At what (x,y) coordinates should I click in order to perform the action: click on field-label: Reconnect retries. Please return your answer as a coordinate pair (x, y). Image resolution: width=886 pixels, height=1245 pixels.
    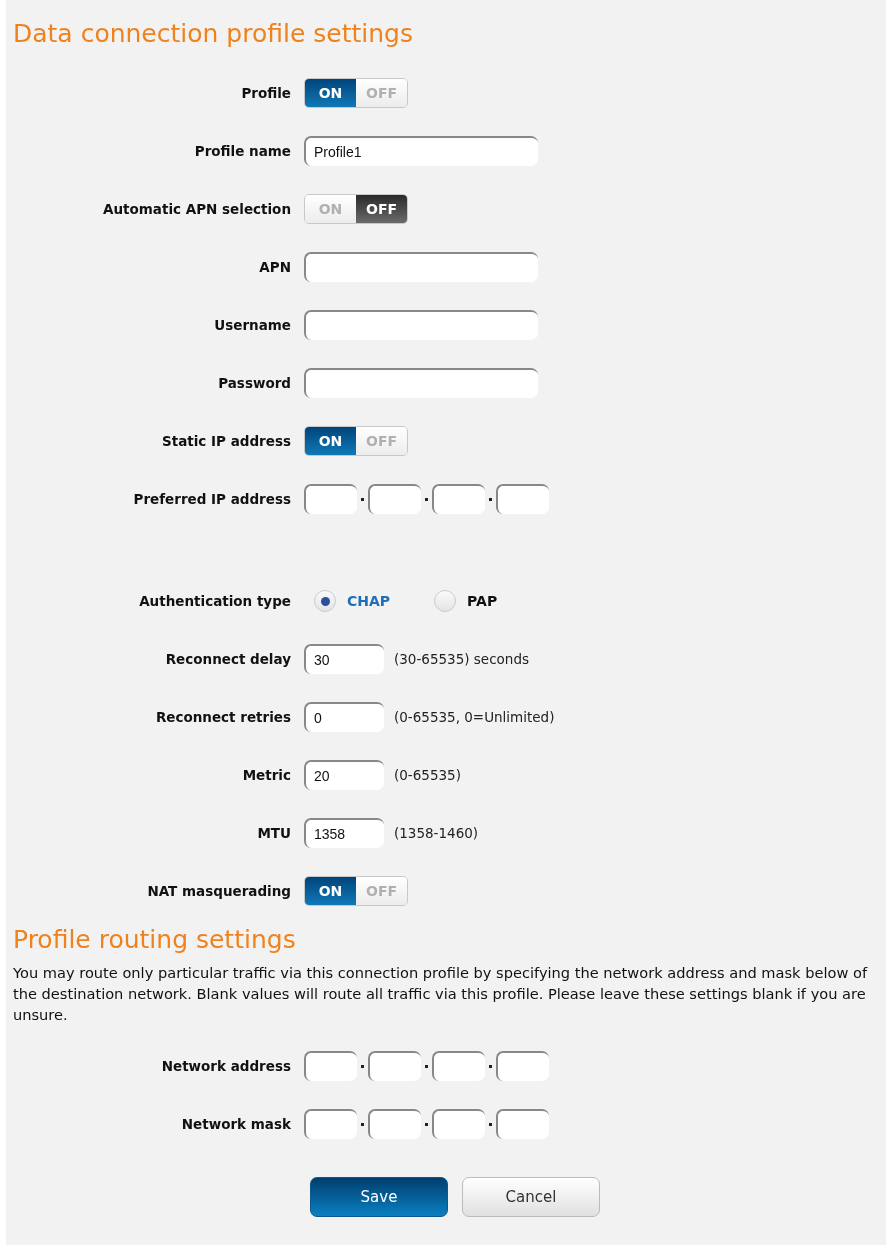
    Looking at the image, I should click on (223, 717).